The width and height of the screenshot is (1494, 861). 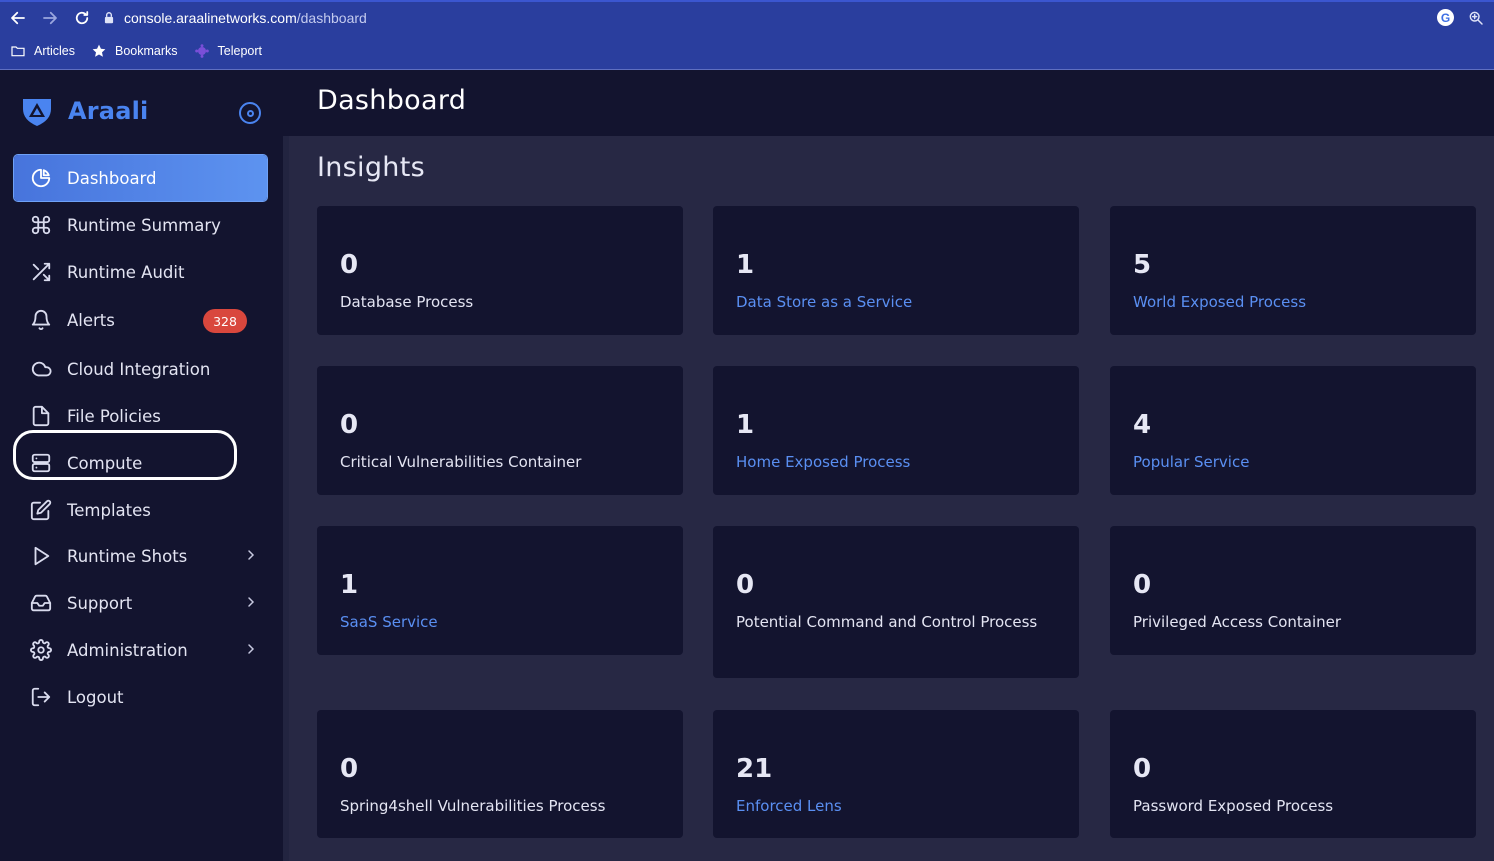 What do you see at coordinates (125, 455) in the screenshot?
I see `cloud-integration-highlight` at bounding box center [125, 455].